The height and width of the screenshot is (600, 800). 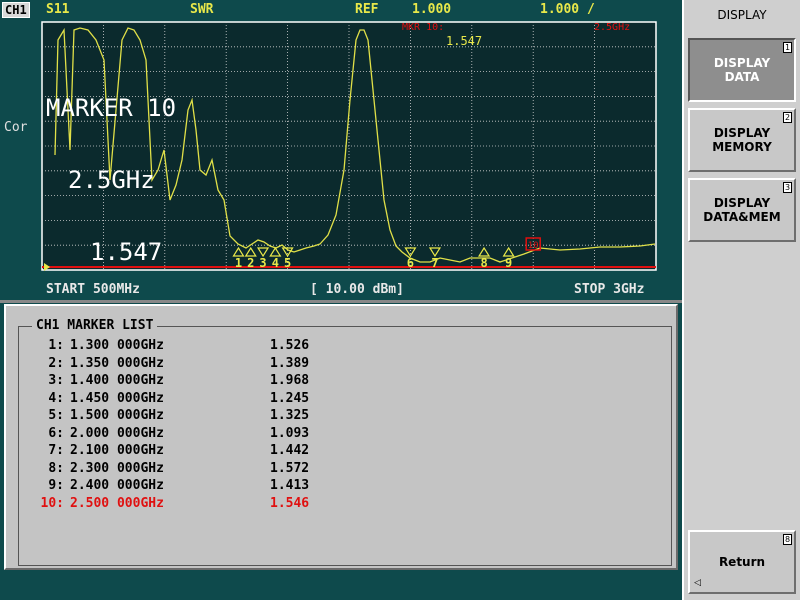 What do you see at coordinates (210, 363) in the screenshot?
I see `marker-row: 2: 1.350 000GHz 1.389` at bounding box center [210, 363].